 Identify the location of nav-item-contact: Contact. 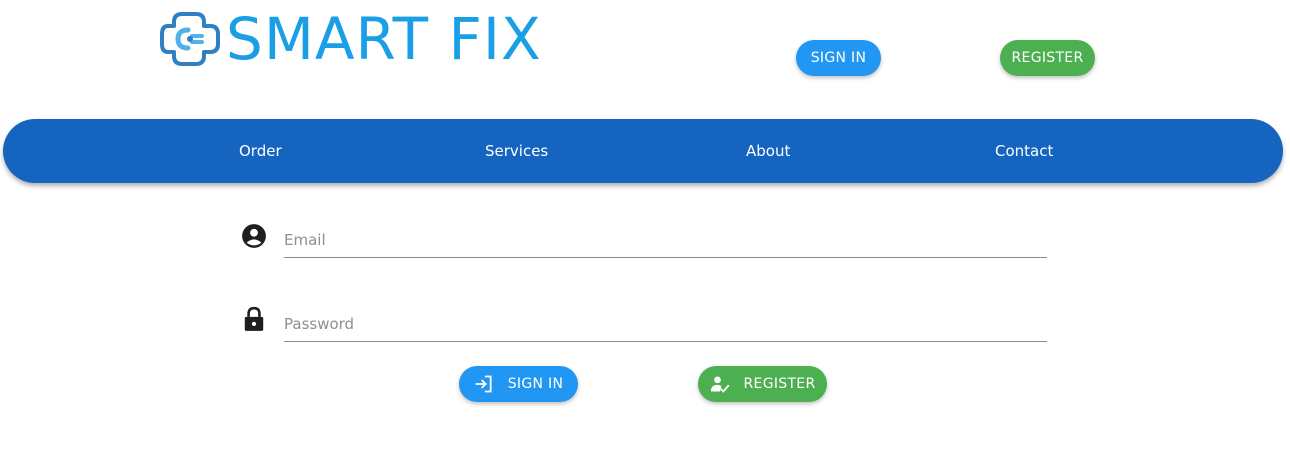
(1024, 151).